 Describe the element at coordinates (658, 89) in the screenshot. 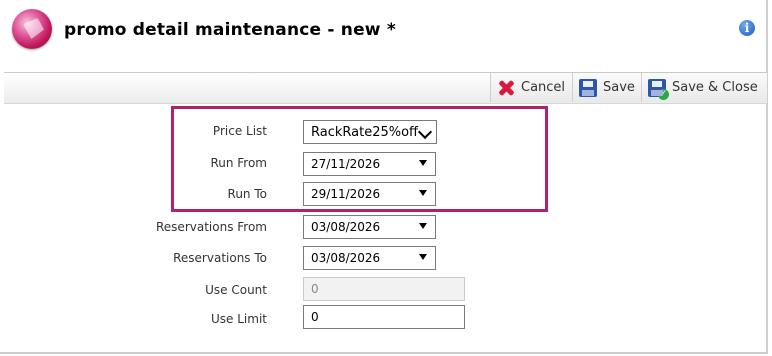

I see `save-close-icon: ✓` at that location.